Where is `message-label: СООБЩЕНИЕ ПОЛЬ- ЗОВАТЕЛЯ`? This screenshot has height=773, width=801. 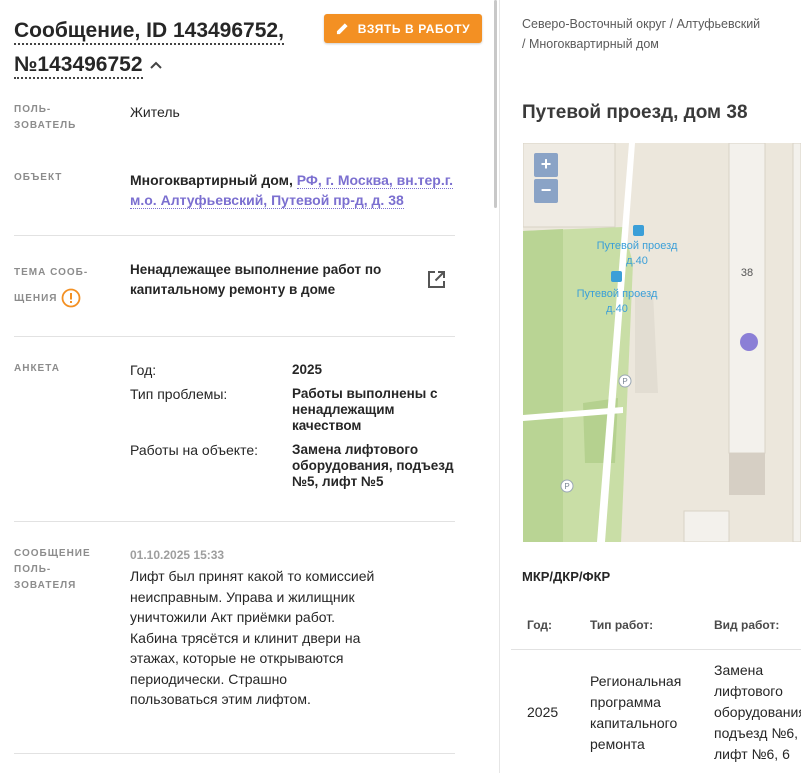
message-label: СООБЩЕНИЕ ПОЛЬ- ЗОВАТЕЛЯ is located at coordinates (52, 569).